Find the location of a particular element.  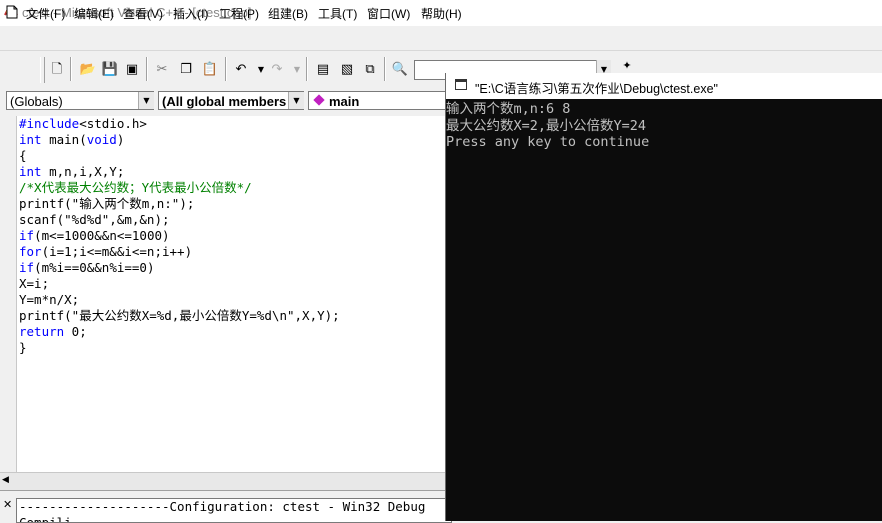

new-file-icon: 🗋 is located at coordinates (57, 70).